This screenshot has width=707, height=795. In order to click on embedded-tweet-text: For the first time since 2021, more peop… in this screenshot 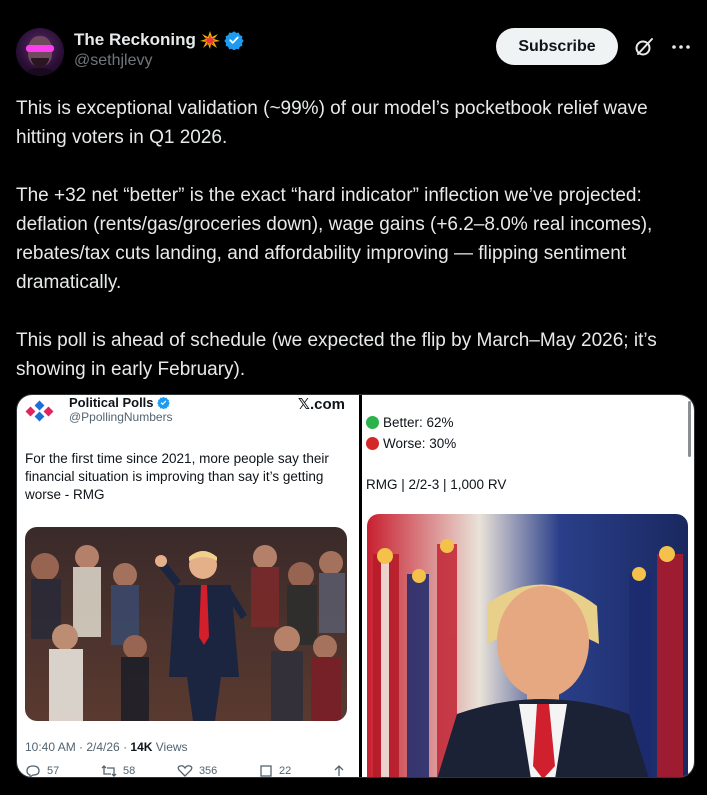, I will do `click(177, 476)`.